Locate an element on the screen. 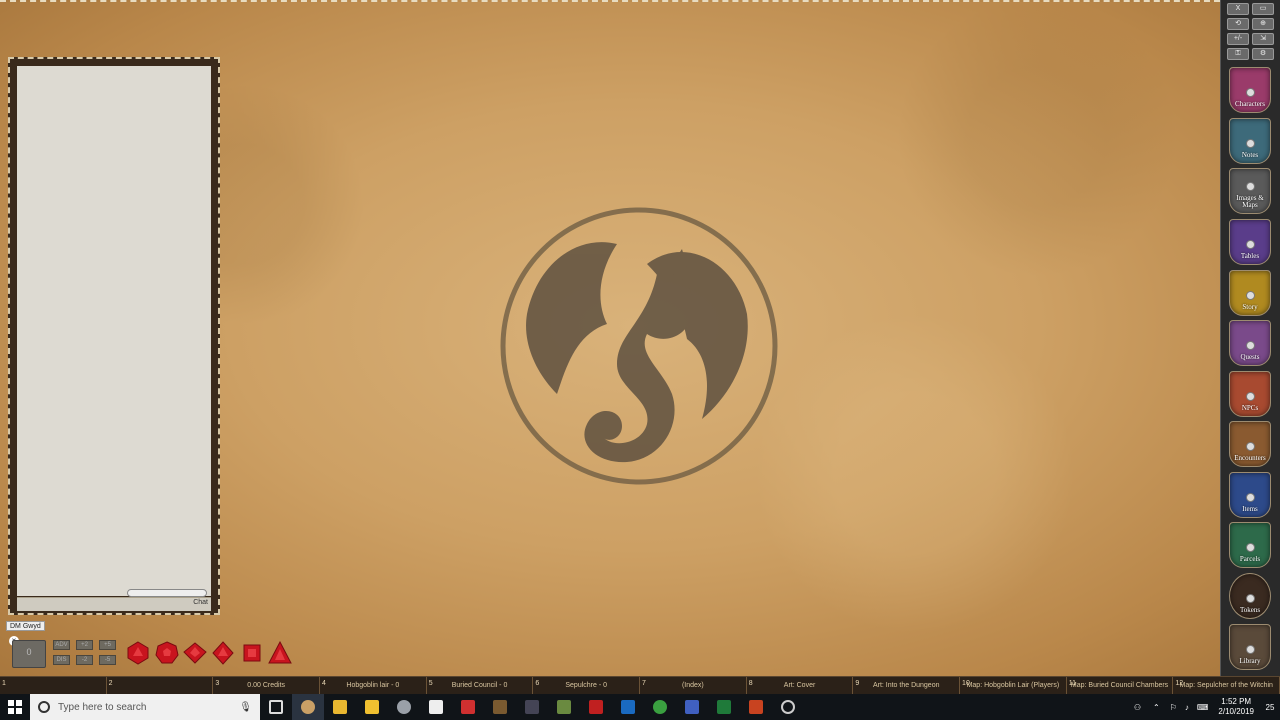 This screenshot has height=720, width=1280. volume-icon: ♪ is located at coordinates (1187, 707).